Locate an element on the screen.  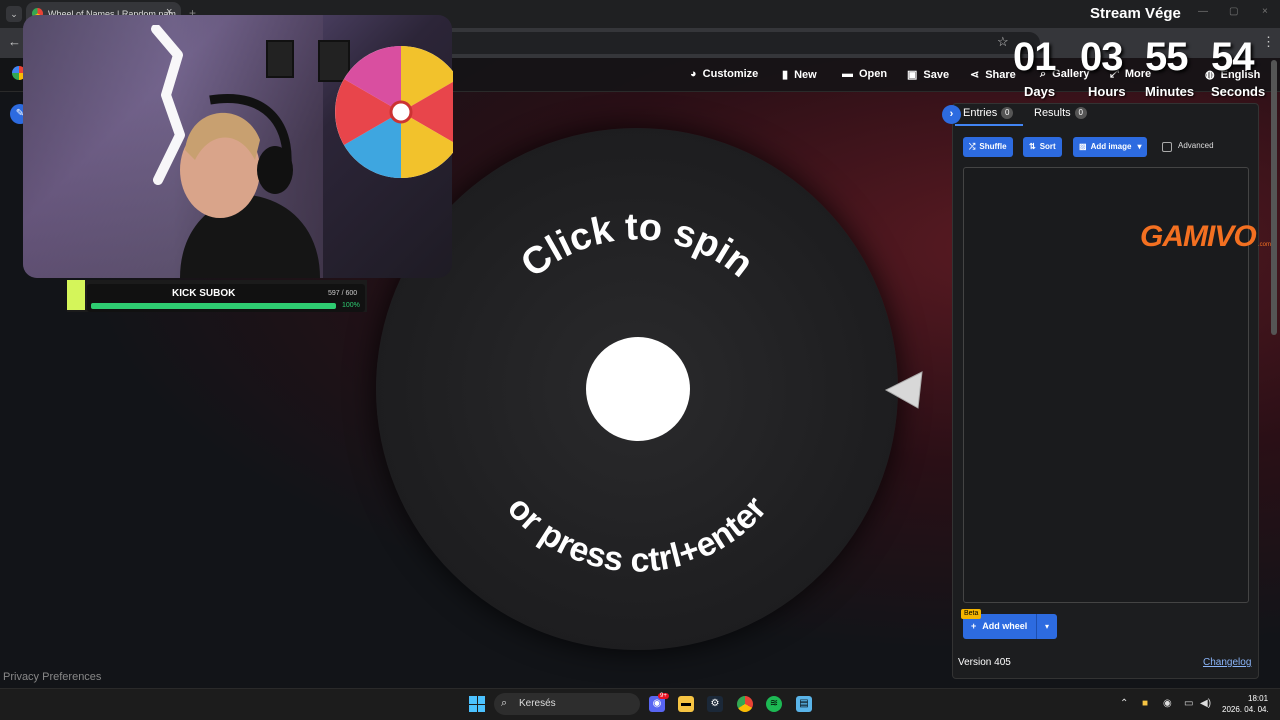
taskbar-search-input: Keresés is located at coordinates (567, 704).